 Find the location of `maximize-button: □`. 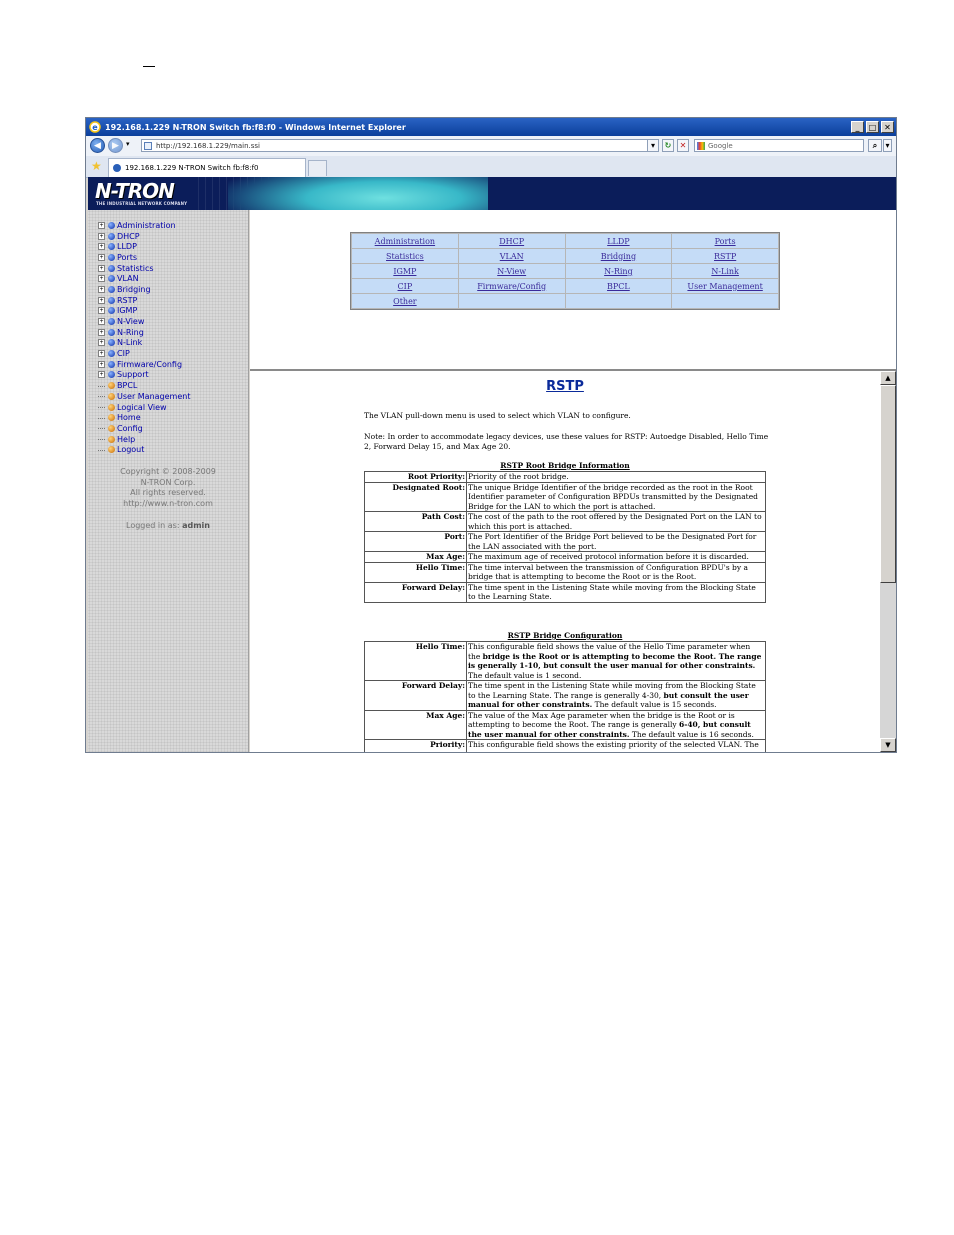

maximize-button: □ is located at coordinates (872, 127).